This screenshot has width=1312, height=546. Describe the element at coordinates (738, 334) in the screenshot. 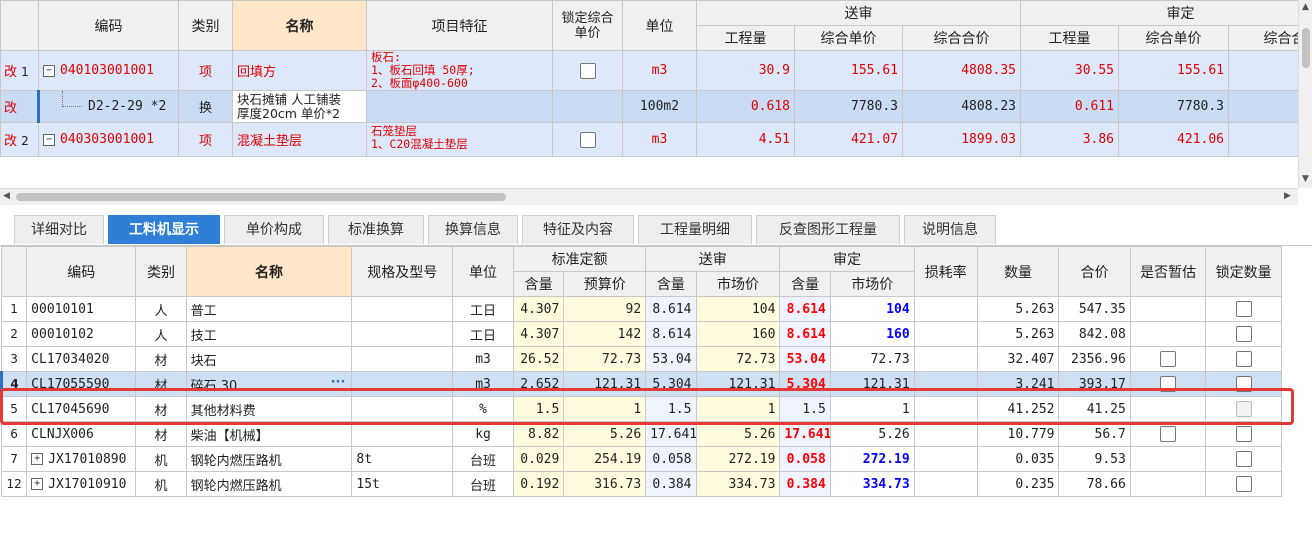

I see `s-market-price: 160` at that location.